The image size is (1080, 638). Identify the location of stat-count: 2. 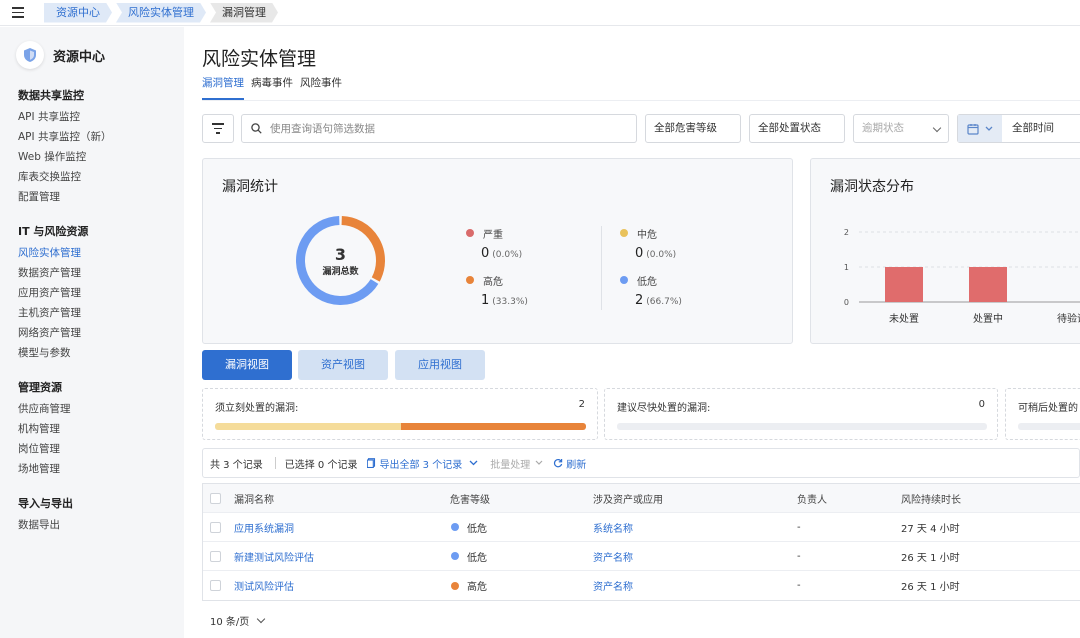
(639, 300).